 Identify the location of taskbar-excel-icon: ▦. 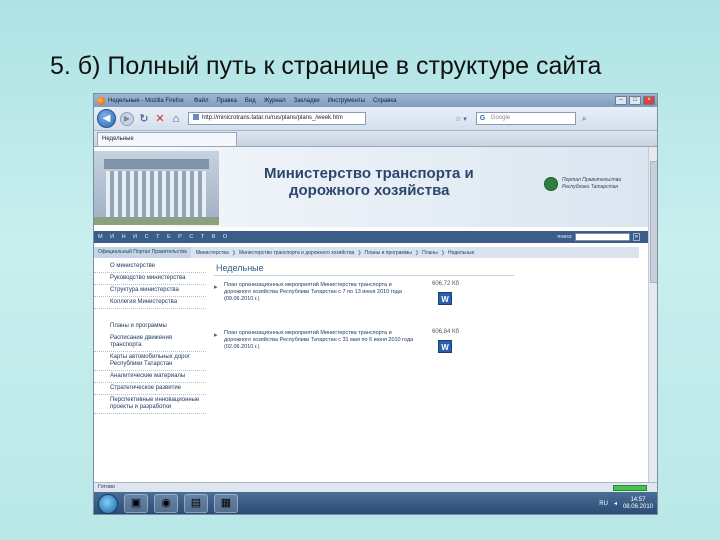
(226, 503).